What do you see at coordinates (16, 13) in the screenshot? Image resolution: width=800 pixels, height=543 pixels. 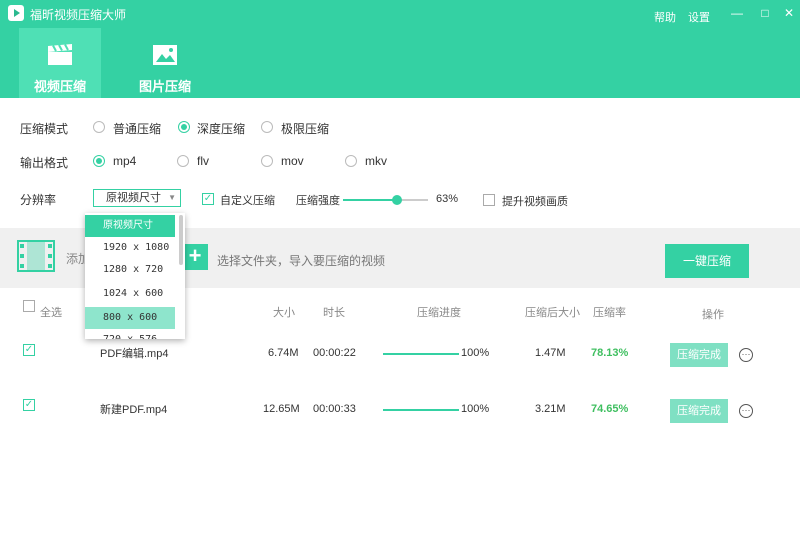 I see `app-logo-icon` at bounding box center [16, 13].